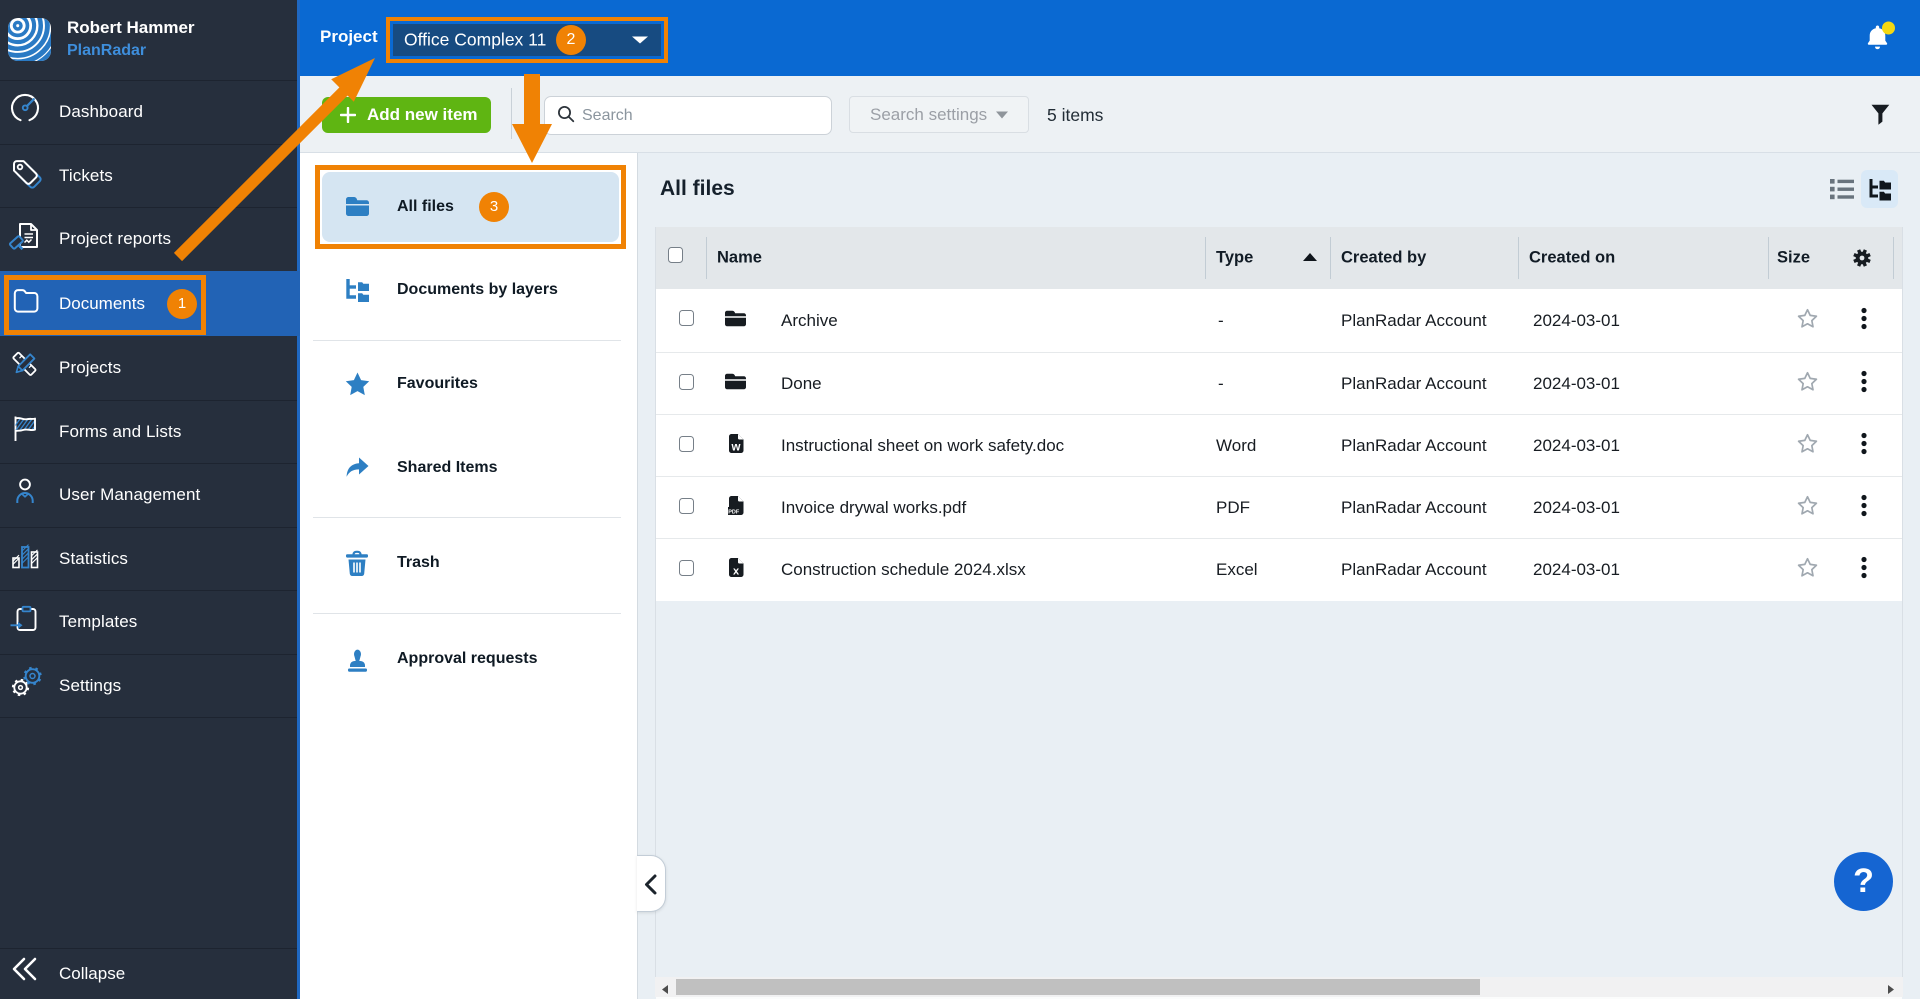 The image size is (1920, 999). What do you see at coordinates (734, 512) in the screenshot?
I see `svg-text: PDF` at bounding box center [734, 512].